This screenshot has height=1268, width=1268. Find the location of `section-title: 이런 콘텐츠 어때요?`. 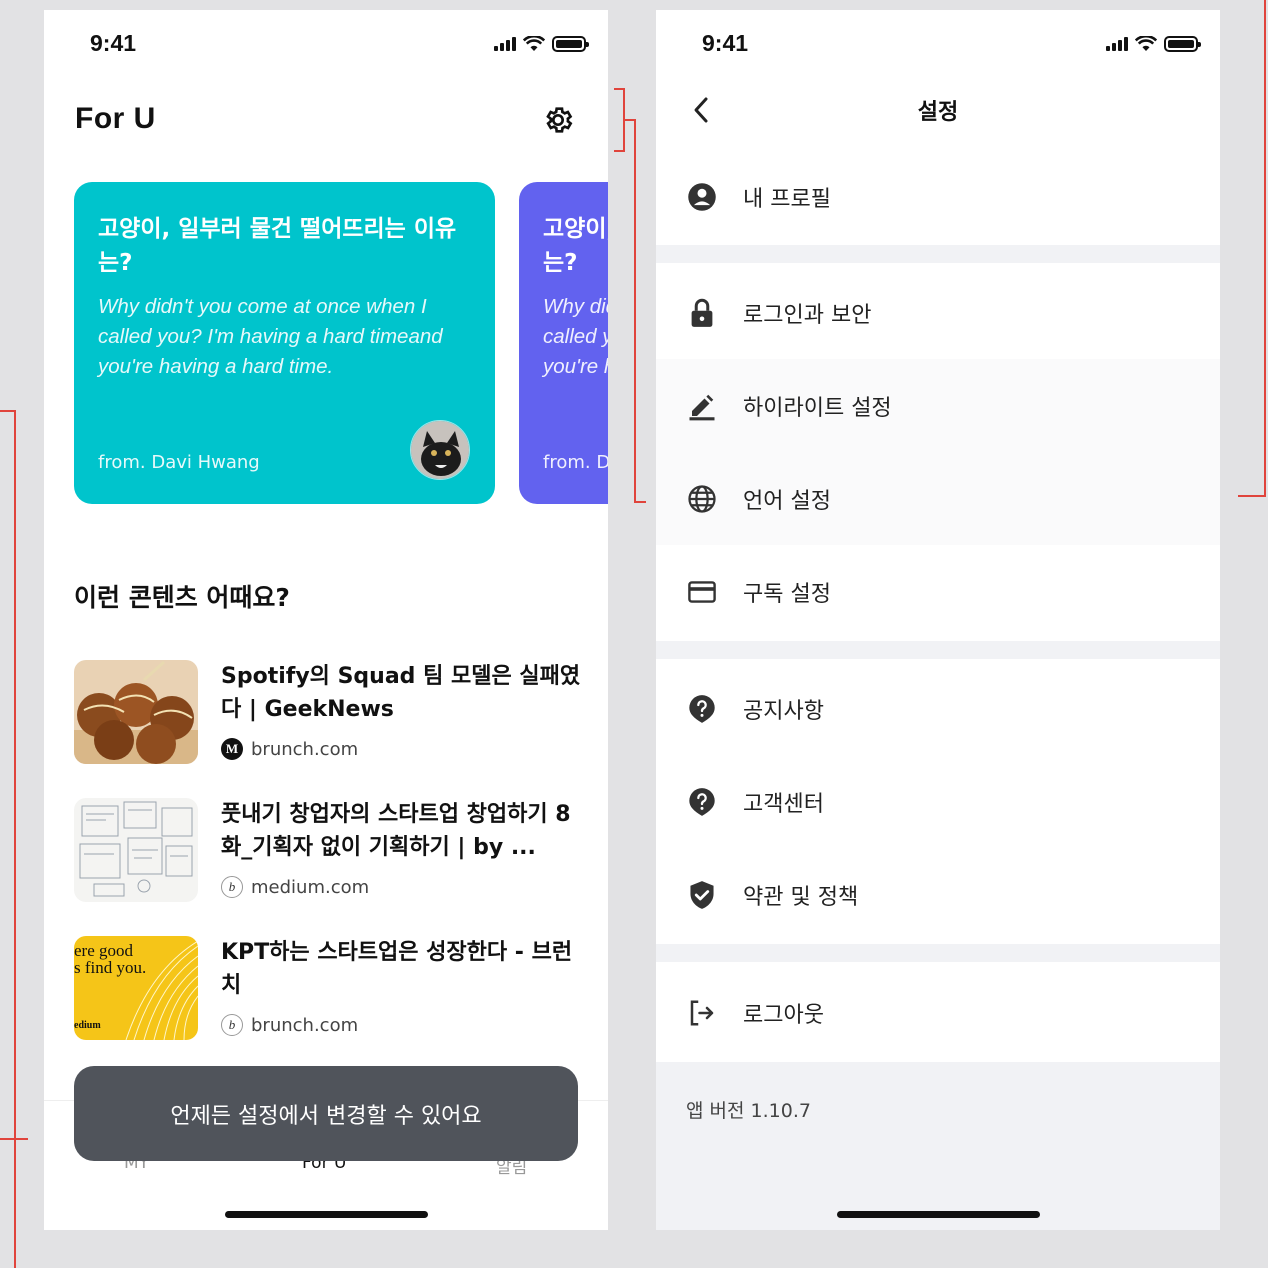

section-title: 이런 콘텐츠 어때요? is located at coordinates (182, 597).